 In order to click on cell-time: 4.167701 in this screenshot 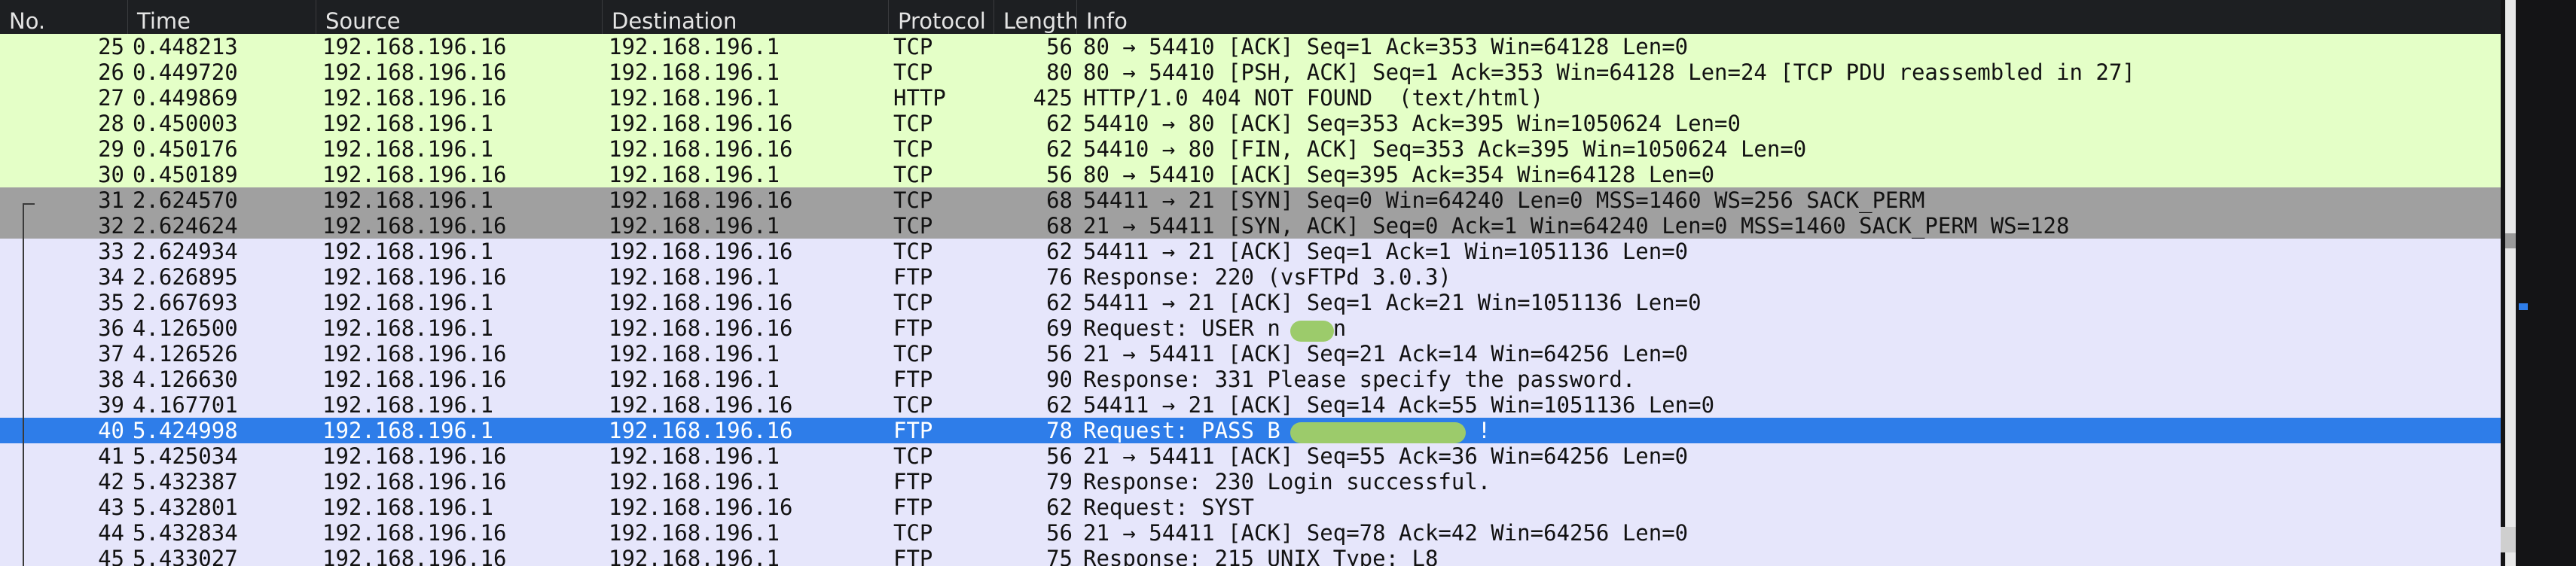, I will do `click(186, 405)`.